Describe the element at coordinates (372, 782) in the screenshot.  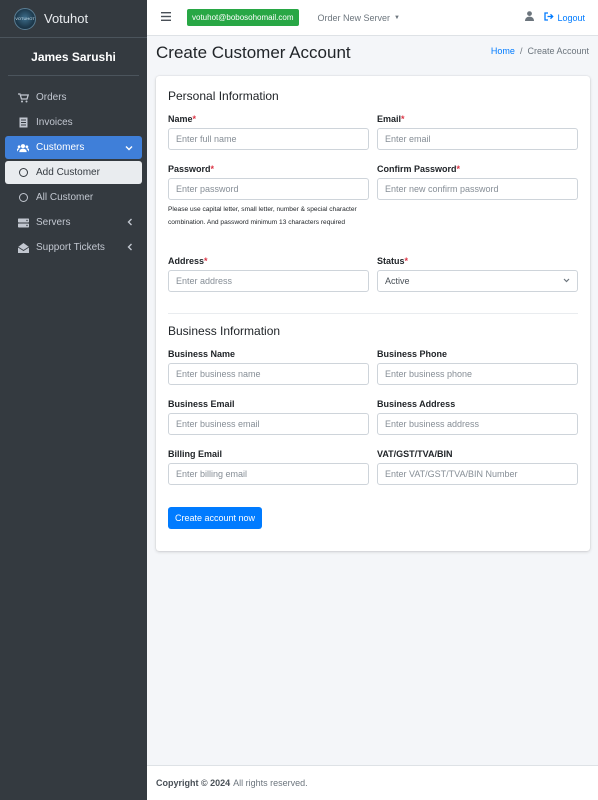
I see `footer: Copyright © 2024 All rights reserved.` at that location.